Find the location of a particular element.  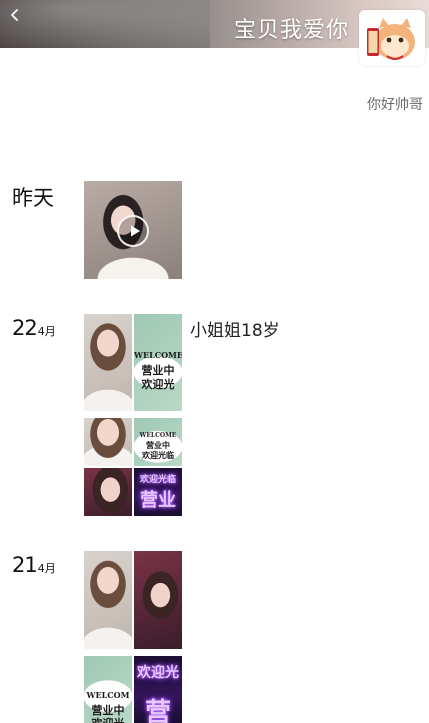

sign-text: WELCOM is located at coordinates (108, 695).